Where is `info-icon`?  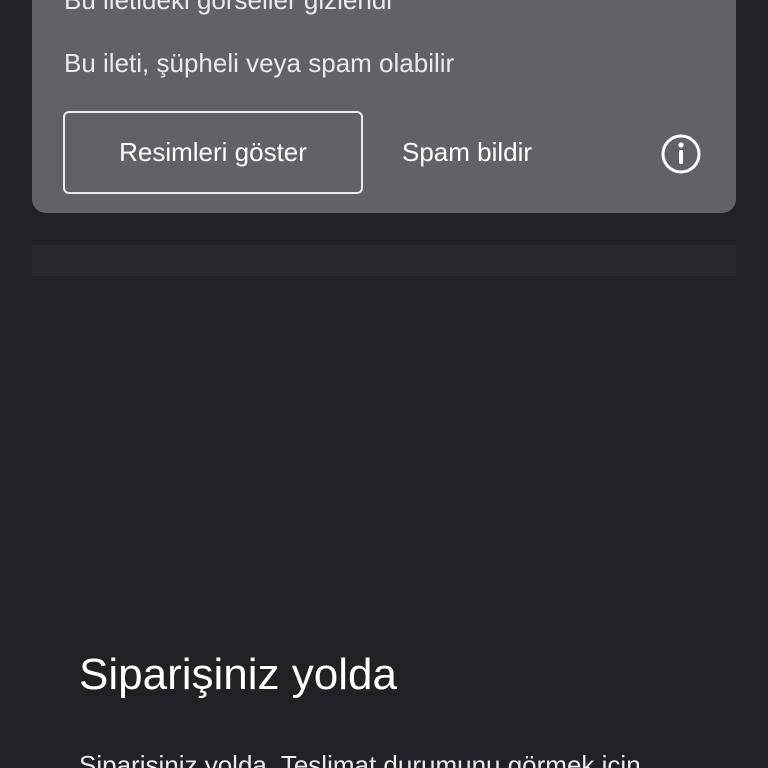 info-icon is located at coordinates (681, 154).